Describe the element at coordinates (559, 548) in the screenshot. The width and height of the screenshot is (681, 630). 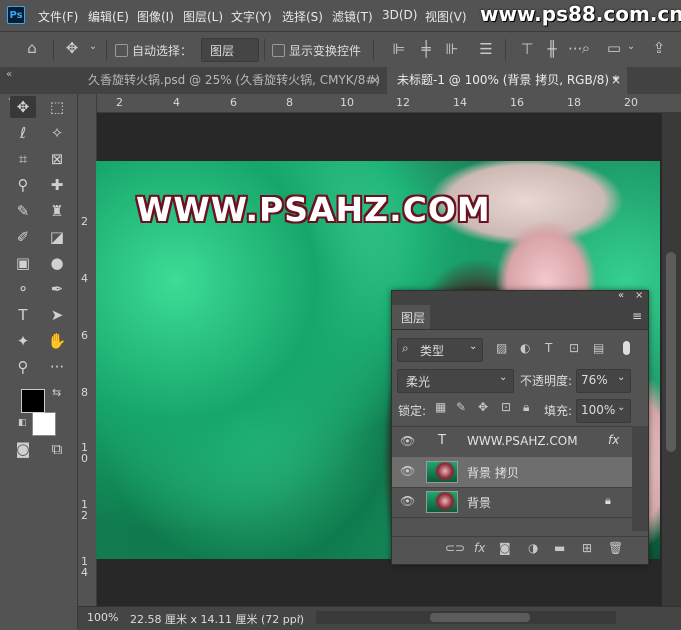
I see `new-group-icon: ▬` at that location.